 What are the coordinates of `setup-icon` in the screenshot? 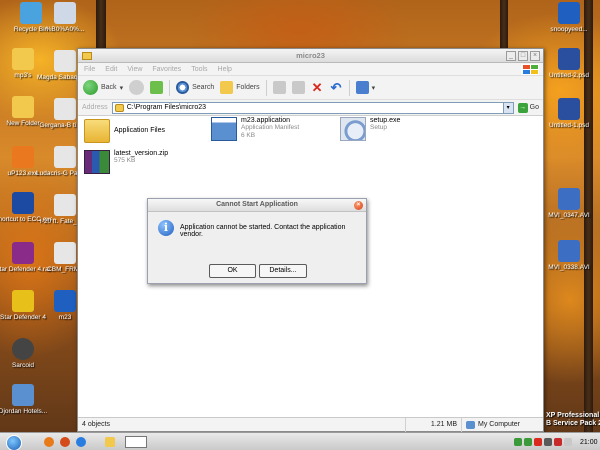 It's located at (353, 129).